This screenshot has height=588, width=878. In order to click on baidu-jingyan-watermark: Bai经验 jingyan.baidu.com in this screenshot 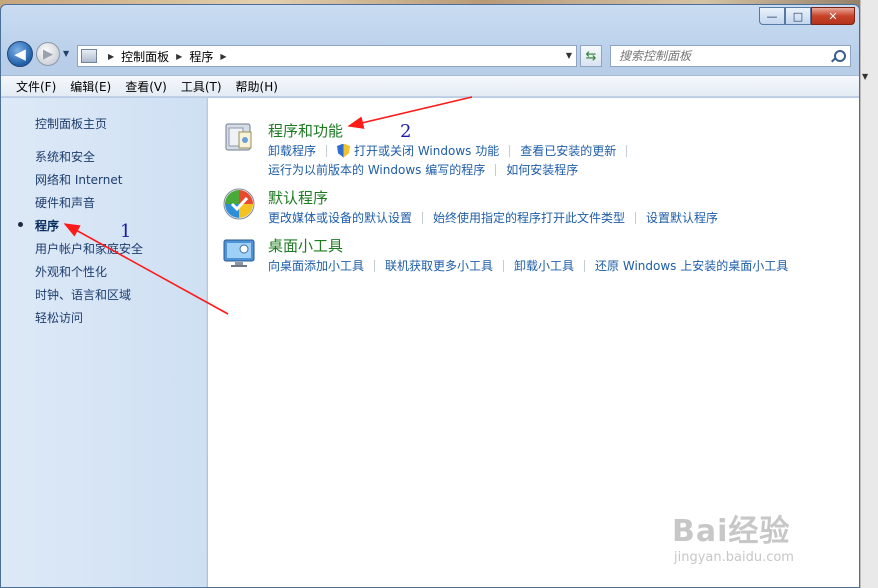, I will do `click(752, 541)`.